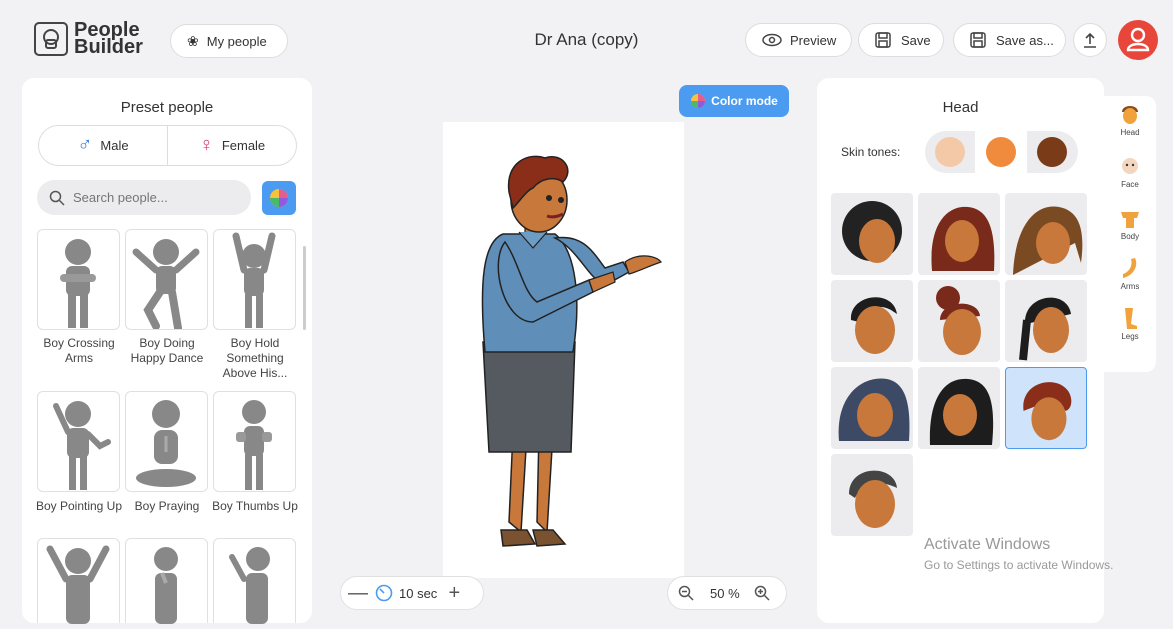  Describe the element at coordinates (762, 593) in the screenshot. I see `zoom-in-icon` at that location.